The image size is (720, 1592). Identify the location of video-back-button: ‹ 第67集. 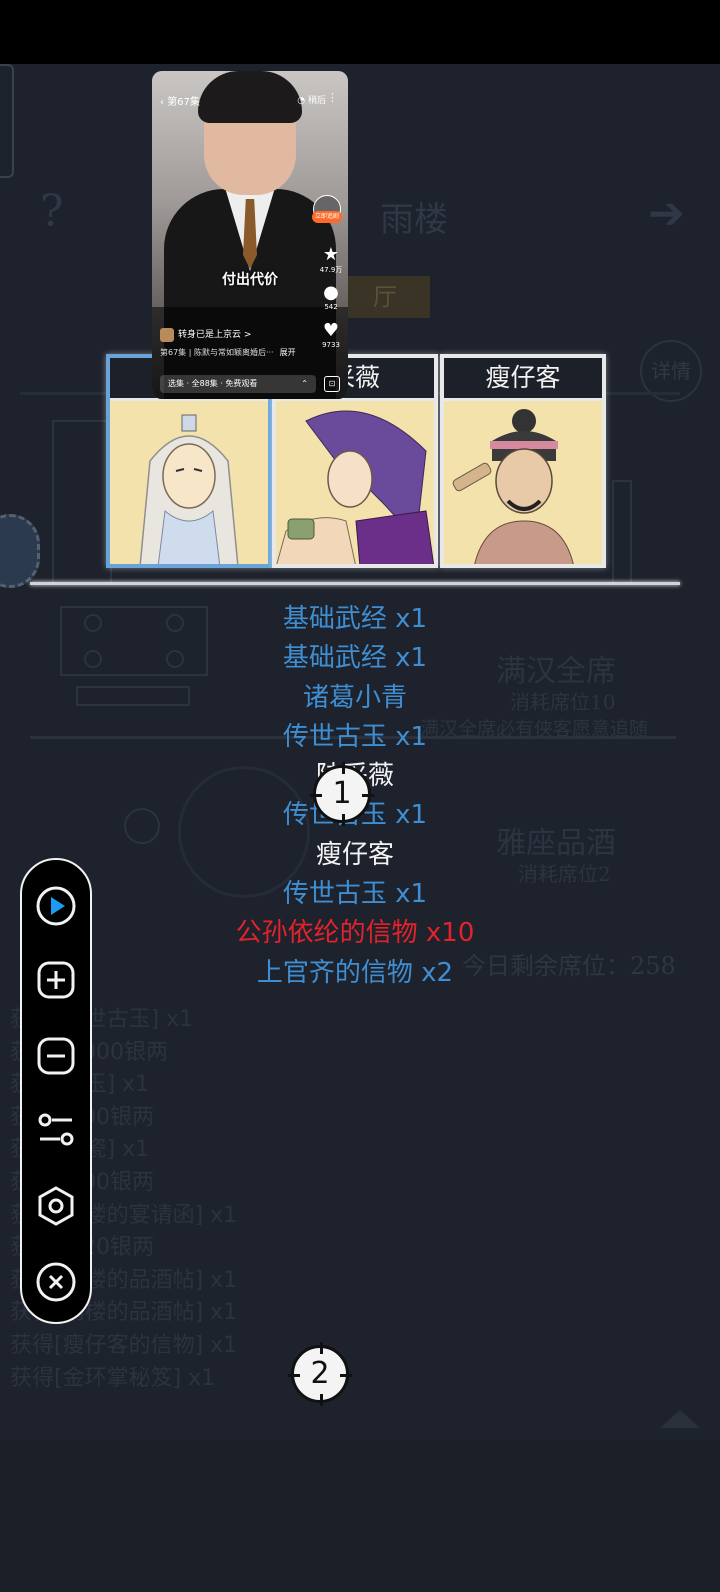
(180, 100).